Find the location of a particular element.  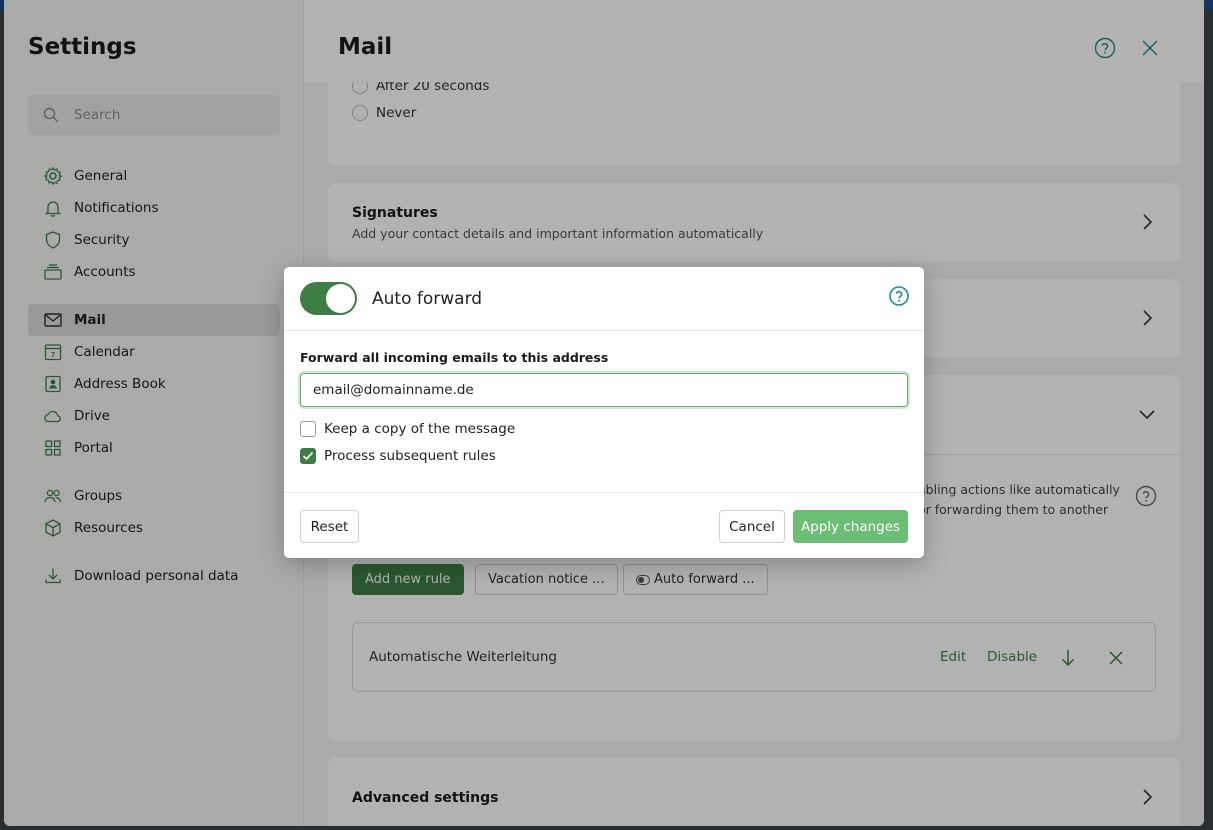

process-rules-checkbox is located at coordinates (308, 456).